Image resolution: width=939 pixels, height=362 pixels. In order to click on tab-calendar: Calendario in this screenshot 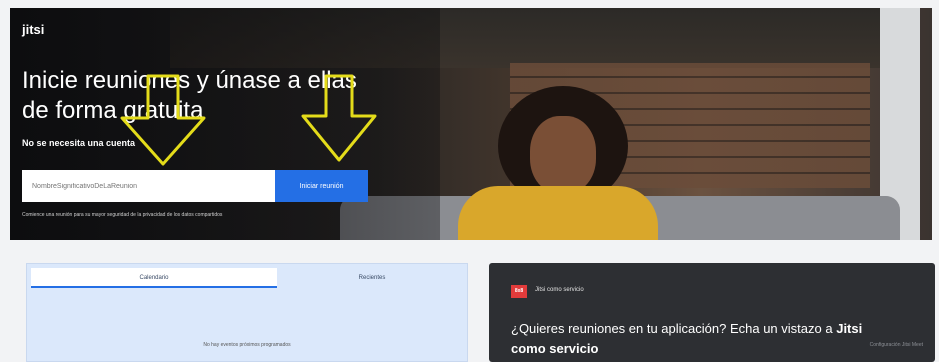, I will do `click(154, 278)`.